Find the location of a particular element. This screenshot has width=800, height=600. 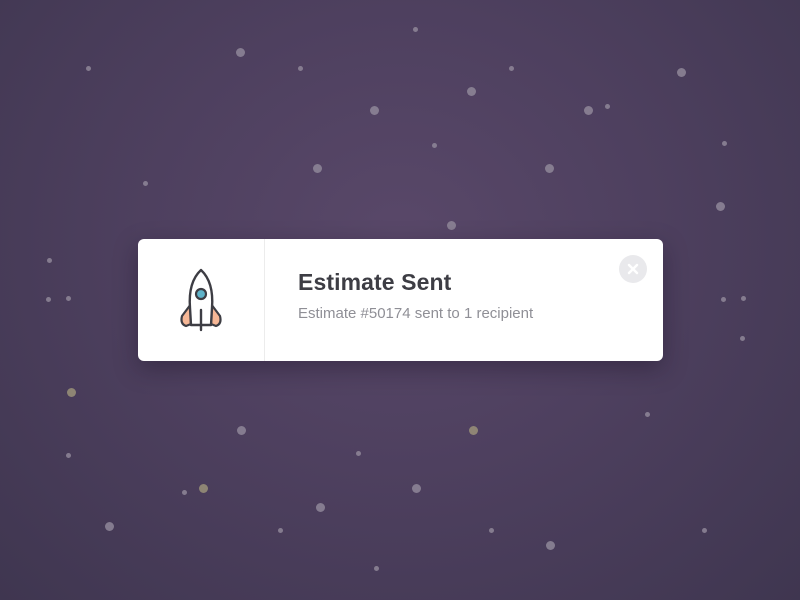

close-button is located at coordinates (633, 269).